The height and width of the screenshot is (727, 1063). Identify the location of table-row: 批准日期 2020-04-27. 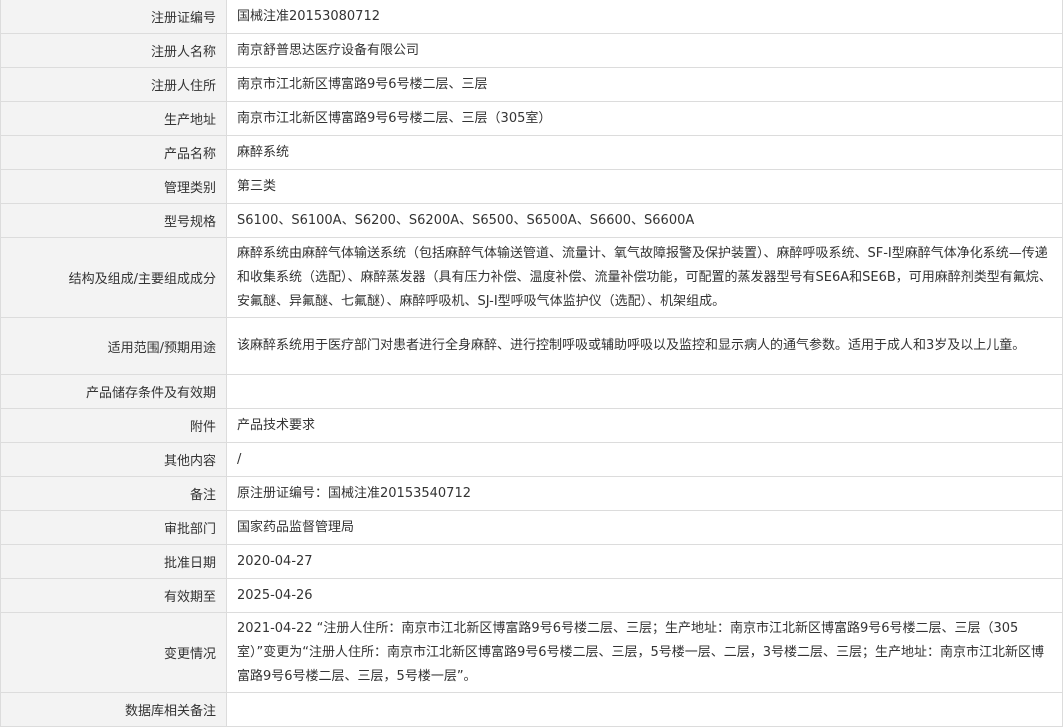
(531, 561).